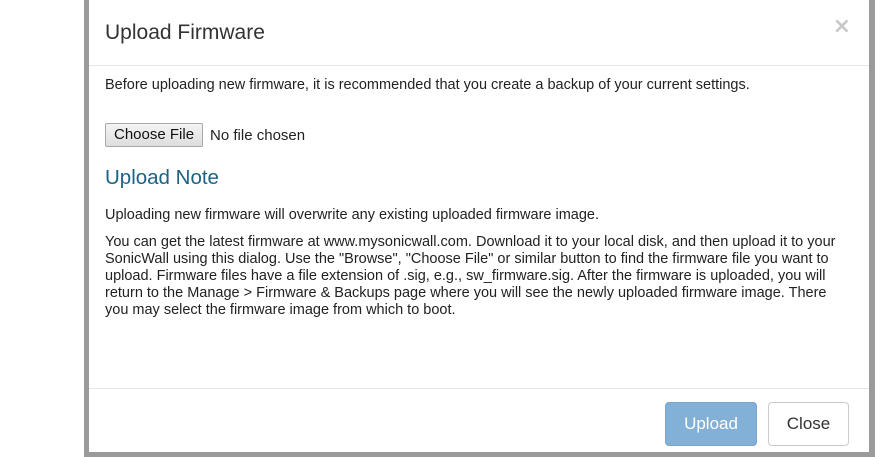 The width and height of the screenshot is (880, 457). What do you see at coordinates (154, 135) in the screenshot?
I see `choose-file-button: Choose File` at bounding box center [154, 135].